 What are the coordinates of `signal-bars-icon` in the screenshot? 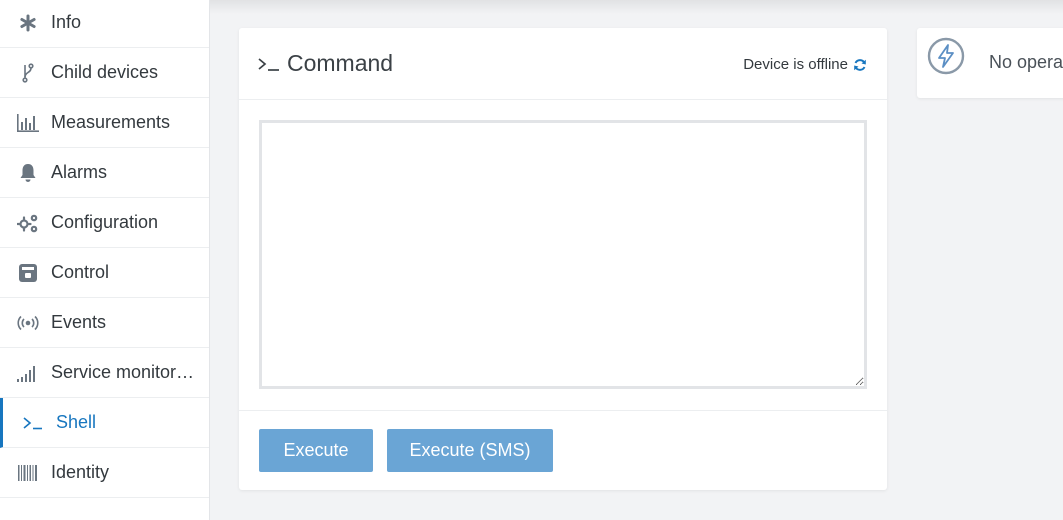 It's located at (28, 373).